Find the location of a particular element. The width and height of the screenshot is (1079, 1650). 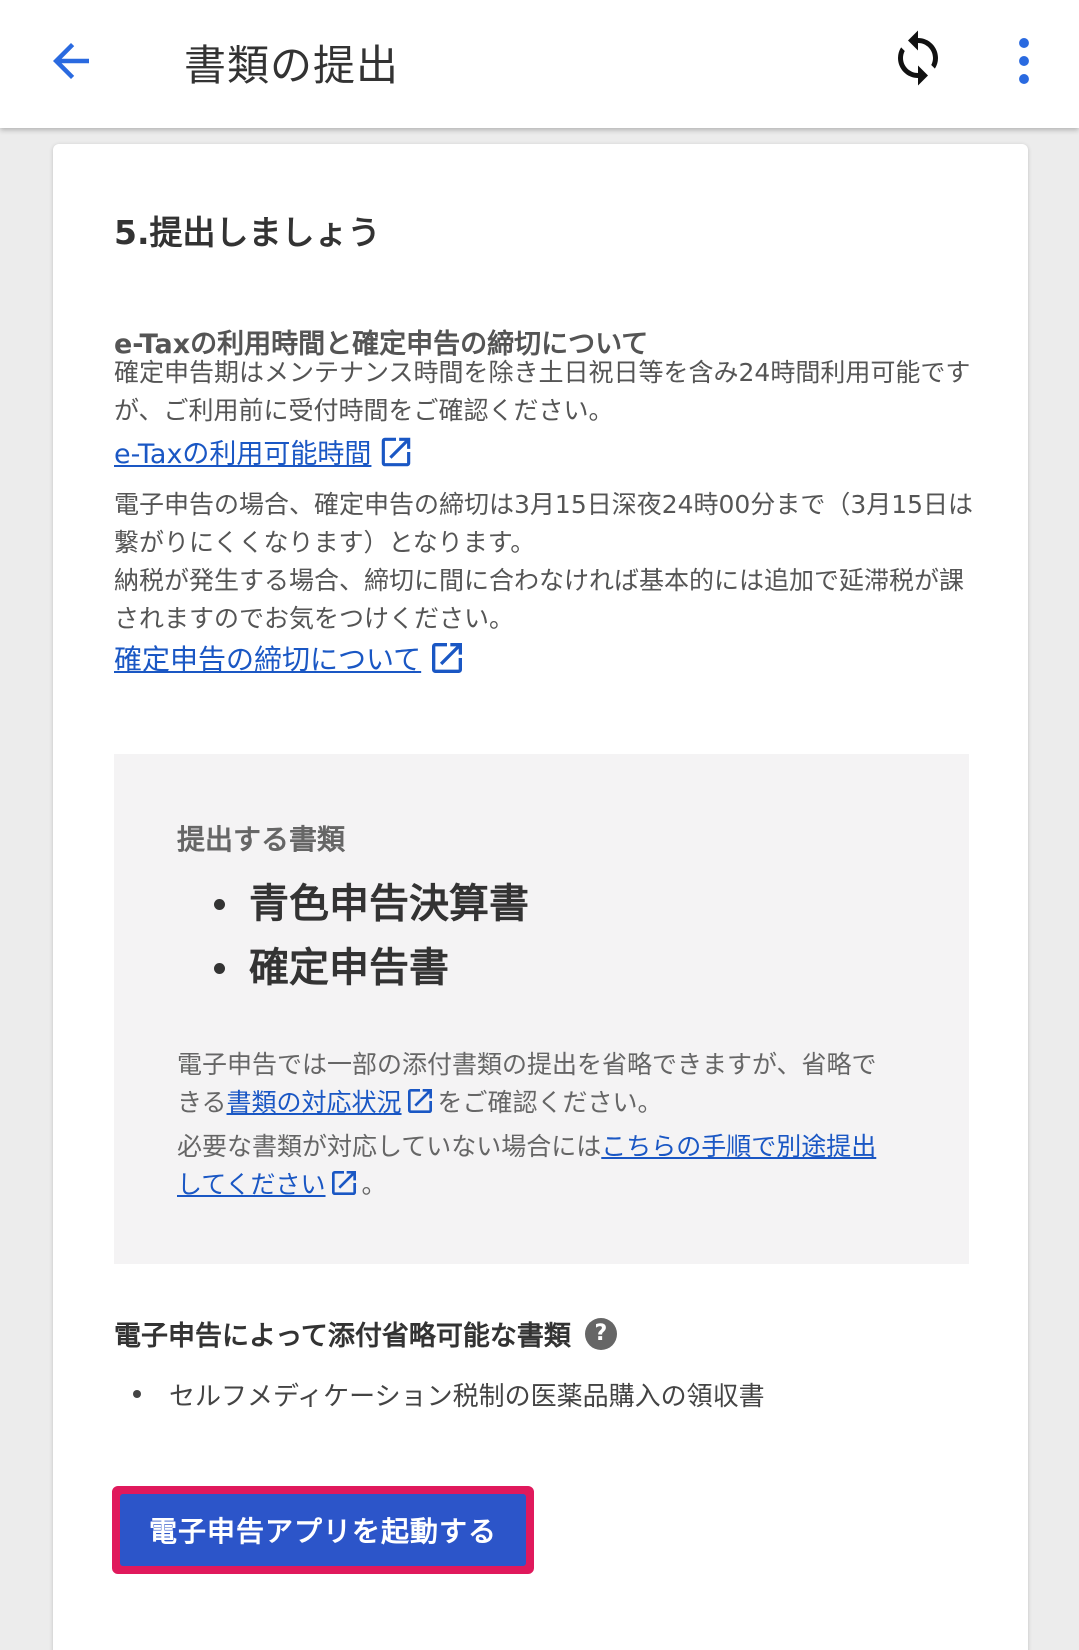

document-status-link: 書類の対応状況 is located at coordinates (314, 1102).